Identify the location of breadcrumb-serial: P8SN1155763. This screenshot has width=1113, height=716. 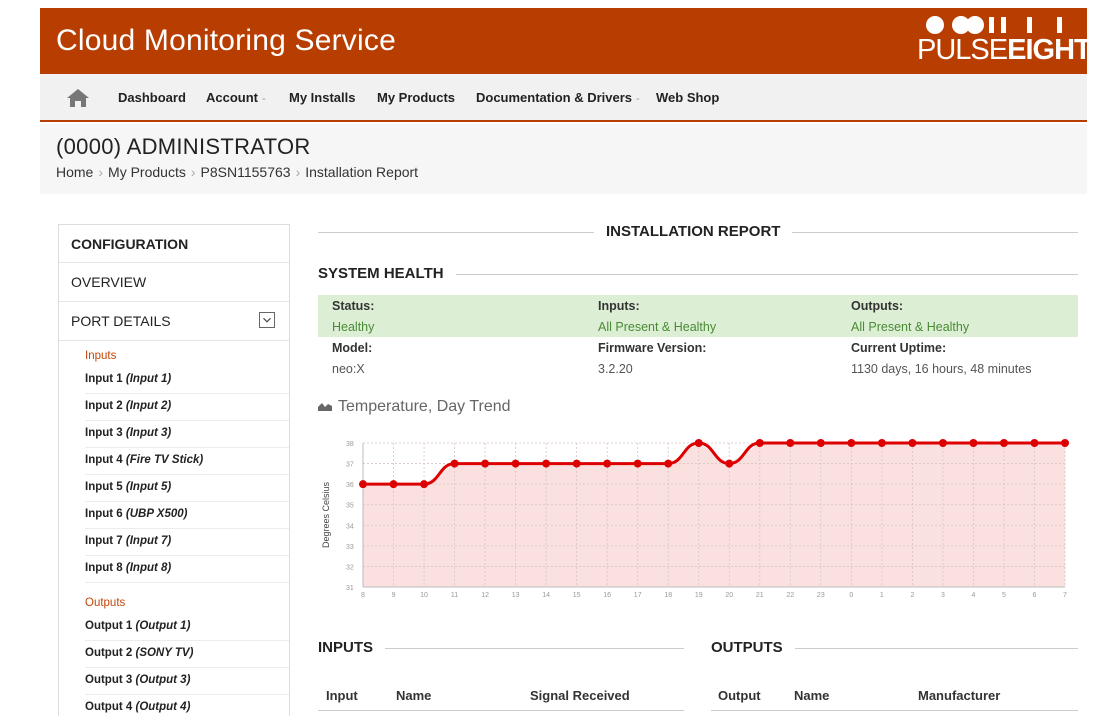
(246, 172).